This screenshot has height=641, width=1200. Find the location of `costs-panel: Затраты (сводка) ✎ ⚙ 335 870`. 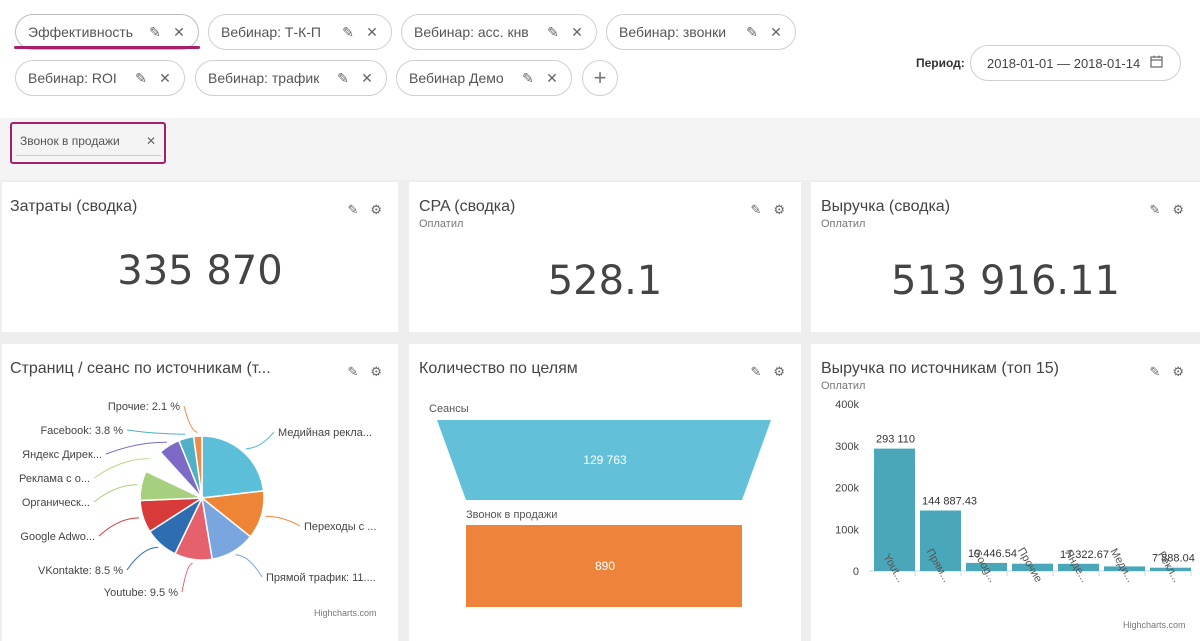

costs-panel: Затраты (сводка) ✎ ⚙ 335 870 is located at coordinates (200, 257).